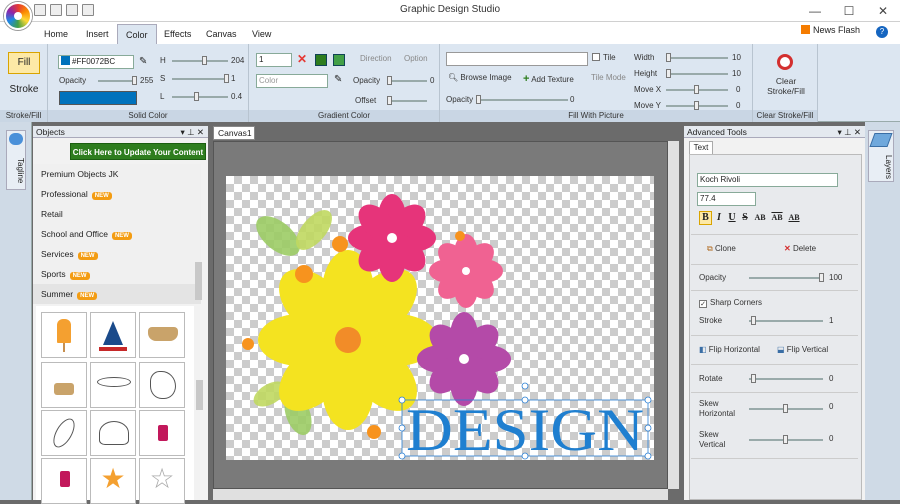 This screenshot has width=900, height=504. I want to click on font-size-dropdown: 77.4, so click(726, 199).